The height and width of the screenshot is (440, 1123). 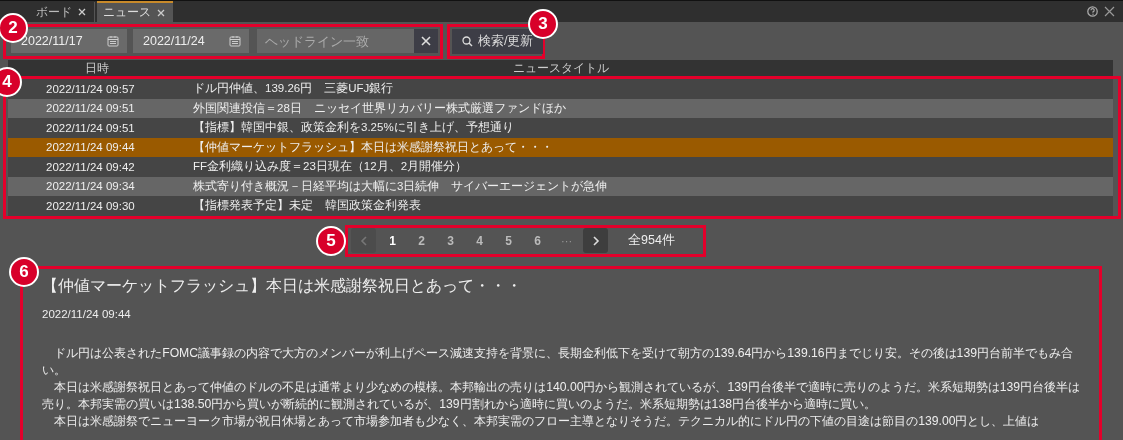 What do you see at coordinates (560, 128) in the screenshot?
I see `news-row: 2022/11/24 09:51 【指標】韓国中銀、政策金利を3.25%に引き上げ、予想通り` at bounding box center [560, 128].